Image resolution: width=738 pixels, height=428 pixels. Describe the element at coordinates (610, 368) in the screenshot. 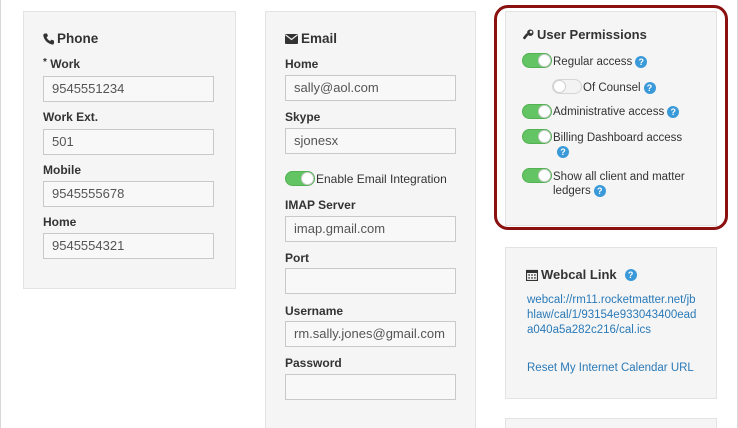

I see `reset-calendar-url-link: Reset My Internet Calendar URL` at that location.